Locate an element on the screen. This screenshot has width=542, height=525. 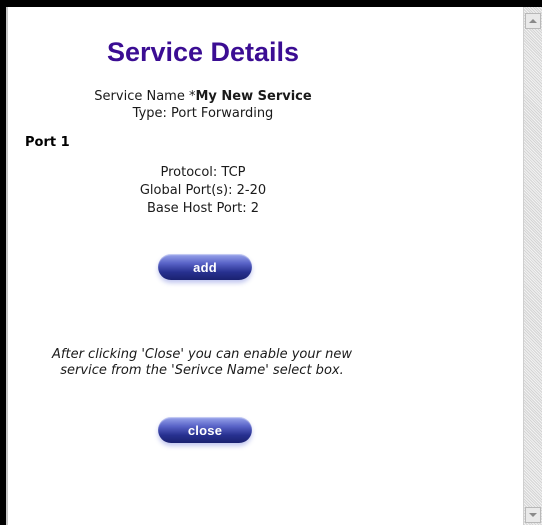
global-ports-text: Global Port(s): 2-20 is located at coordinates (203, 190).